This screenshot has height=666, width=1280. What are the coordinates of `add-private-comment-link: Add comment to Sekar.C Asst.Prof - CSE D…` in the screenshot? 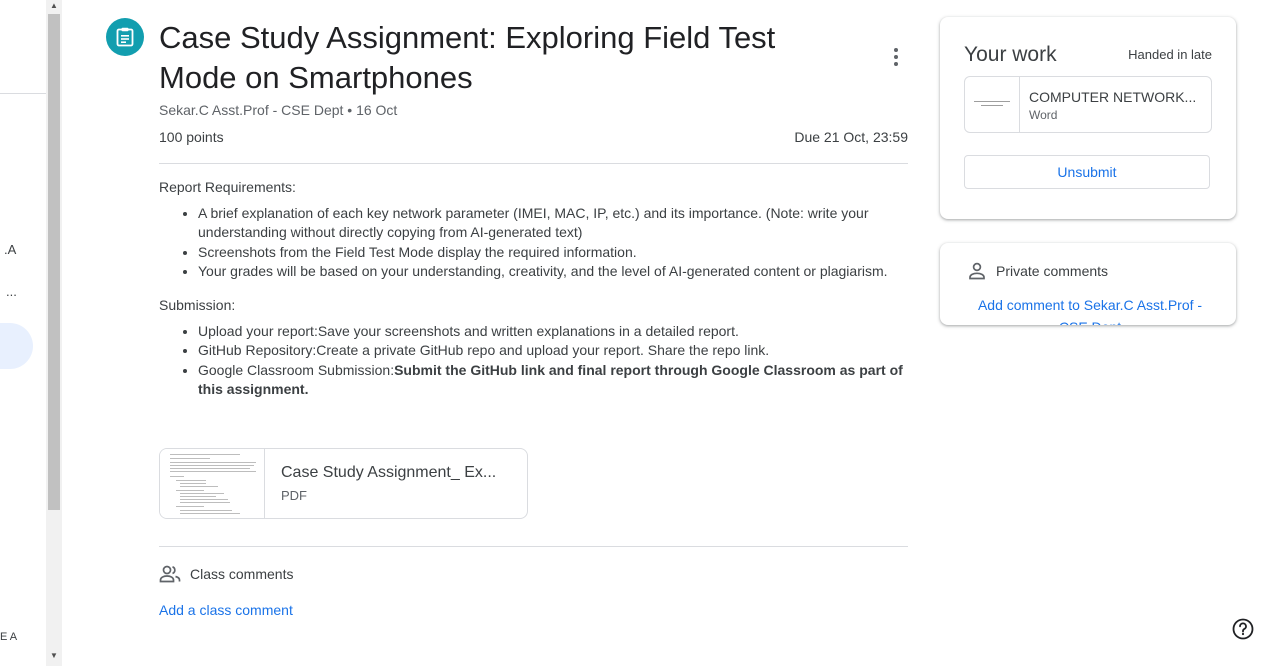 It's located at (1090, 309).